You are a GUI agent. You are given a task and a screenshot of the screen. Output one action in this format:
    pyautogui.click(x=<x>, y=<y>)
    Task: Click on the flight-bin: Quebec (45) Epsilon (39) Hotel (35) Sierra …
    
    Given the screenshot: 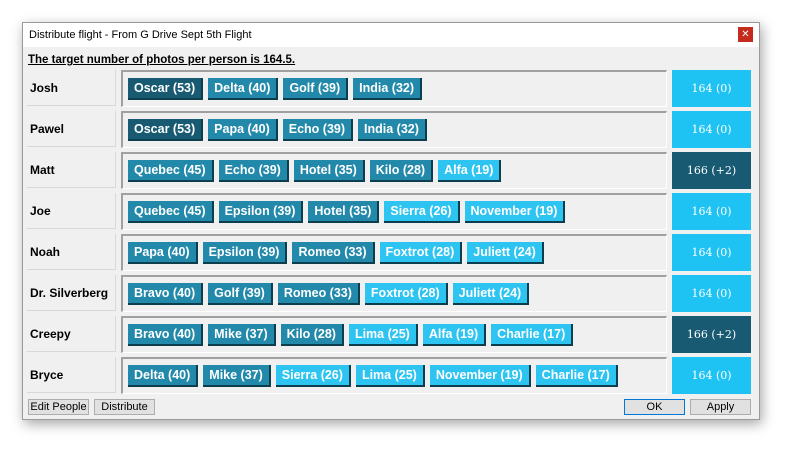 What is the action you would take?
    pyautogui.click(x=394, y=211)
    